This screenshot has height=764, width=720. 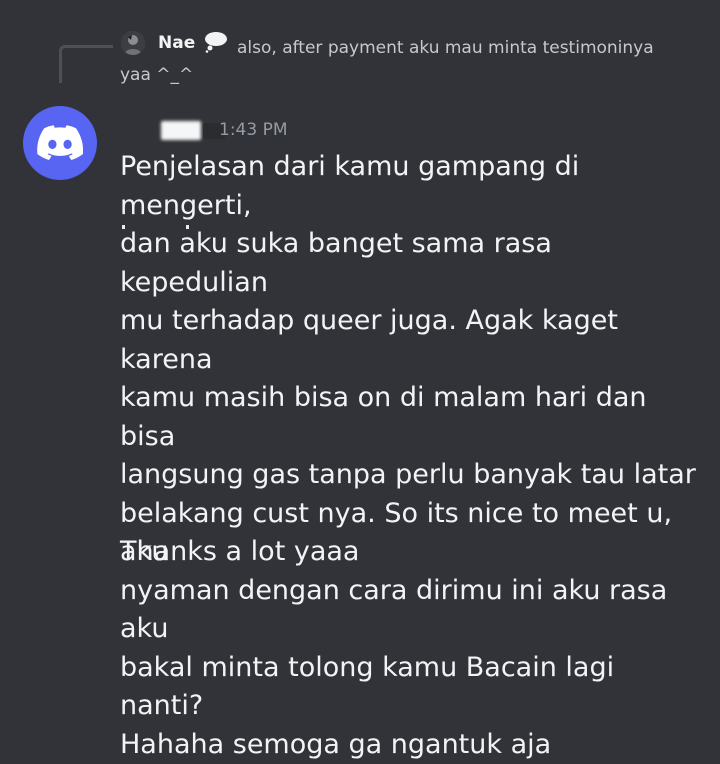 What do you see at coordinates (412, 552) in the screenshot?
I see `followup-message: Thanks a lot yaaa` at bounding box center [412, 552].